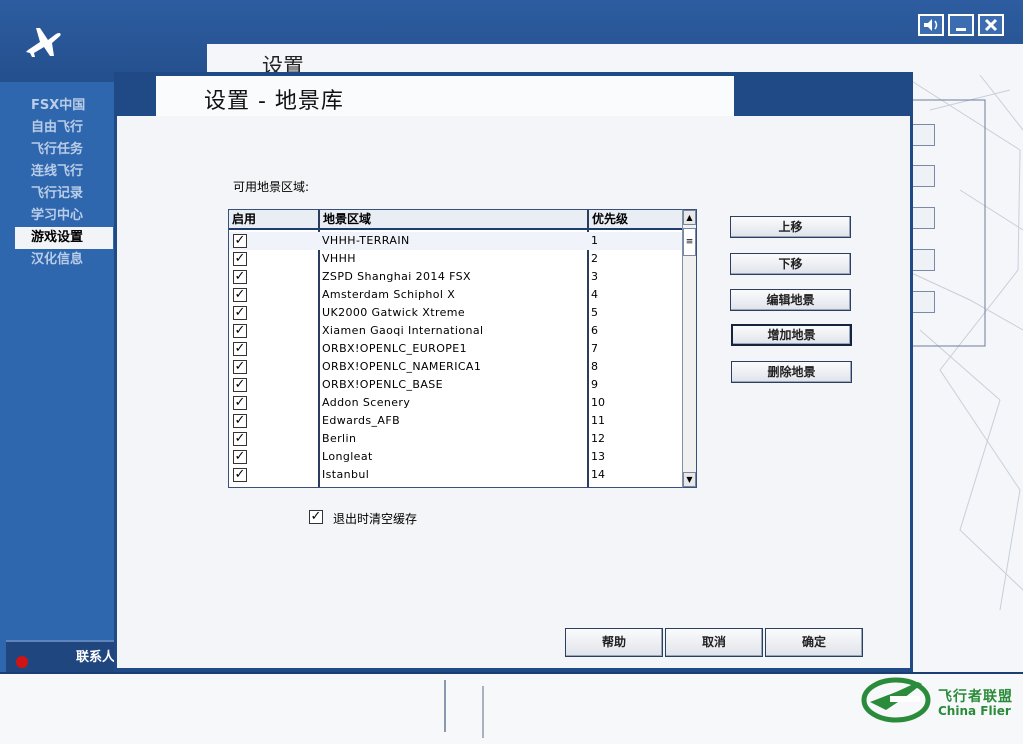 The width and height of the screenshot is (1023, 744). I want to click on priority-value: 13, so click(598, 456).